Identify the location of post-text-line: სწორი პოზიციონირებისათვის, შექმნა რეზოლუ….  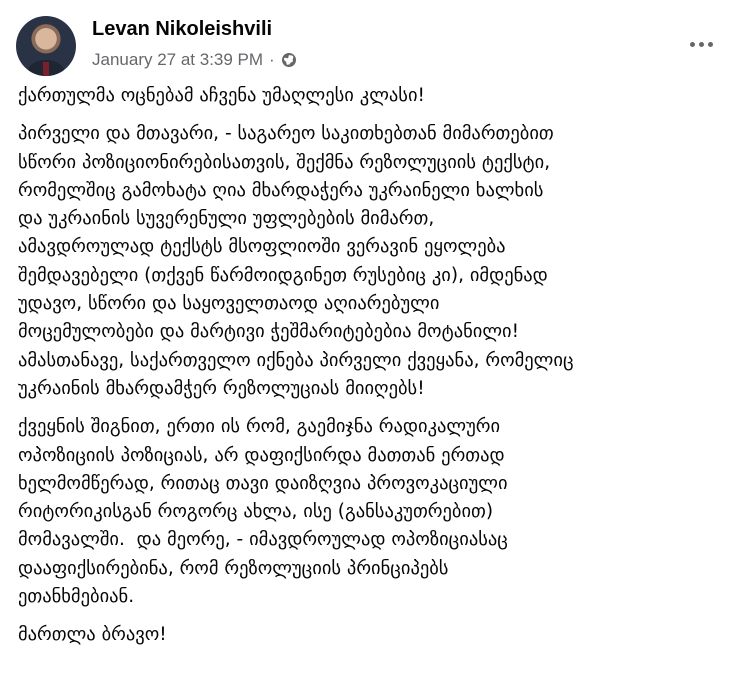
(284, 162).